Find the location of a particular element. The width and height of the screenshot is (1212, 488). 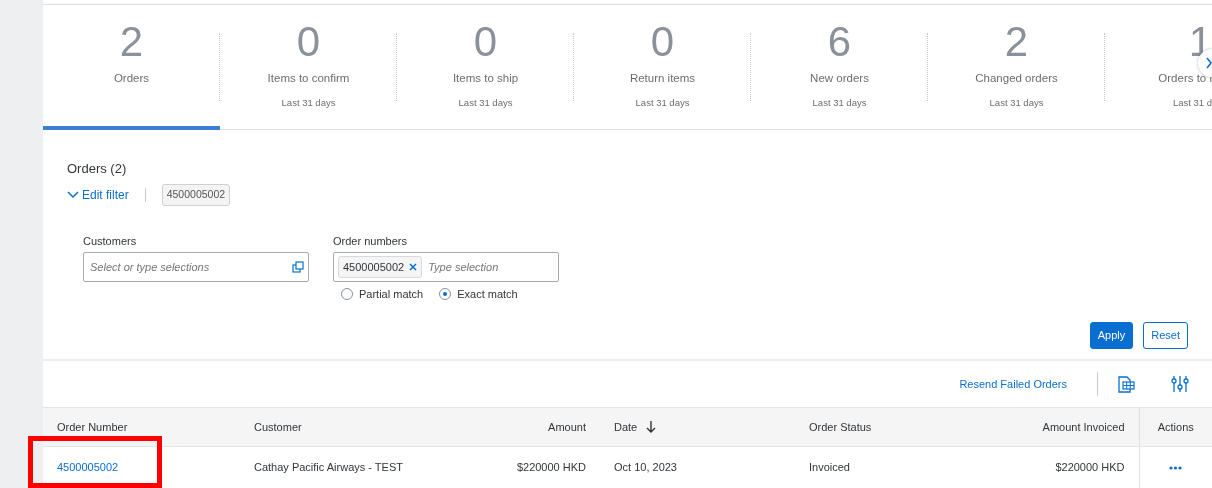

close-icon is located at coordinates (413, 266).